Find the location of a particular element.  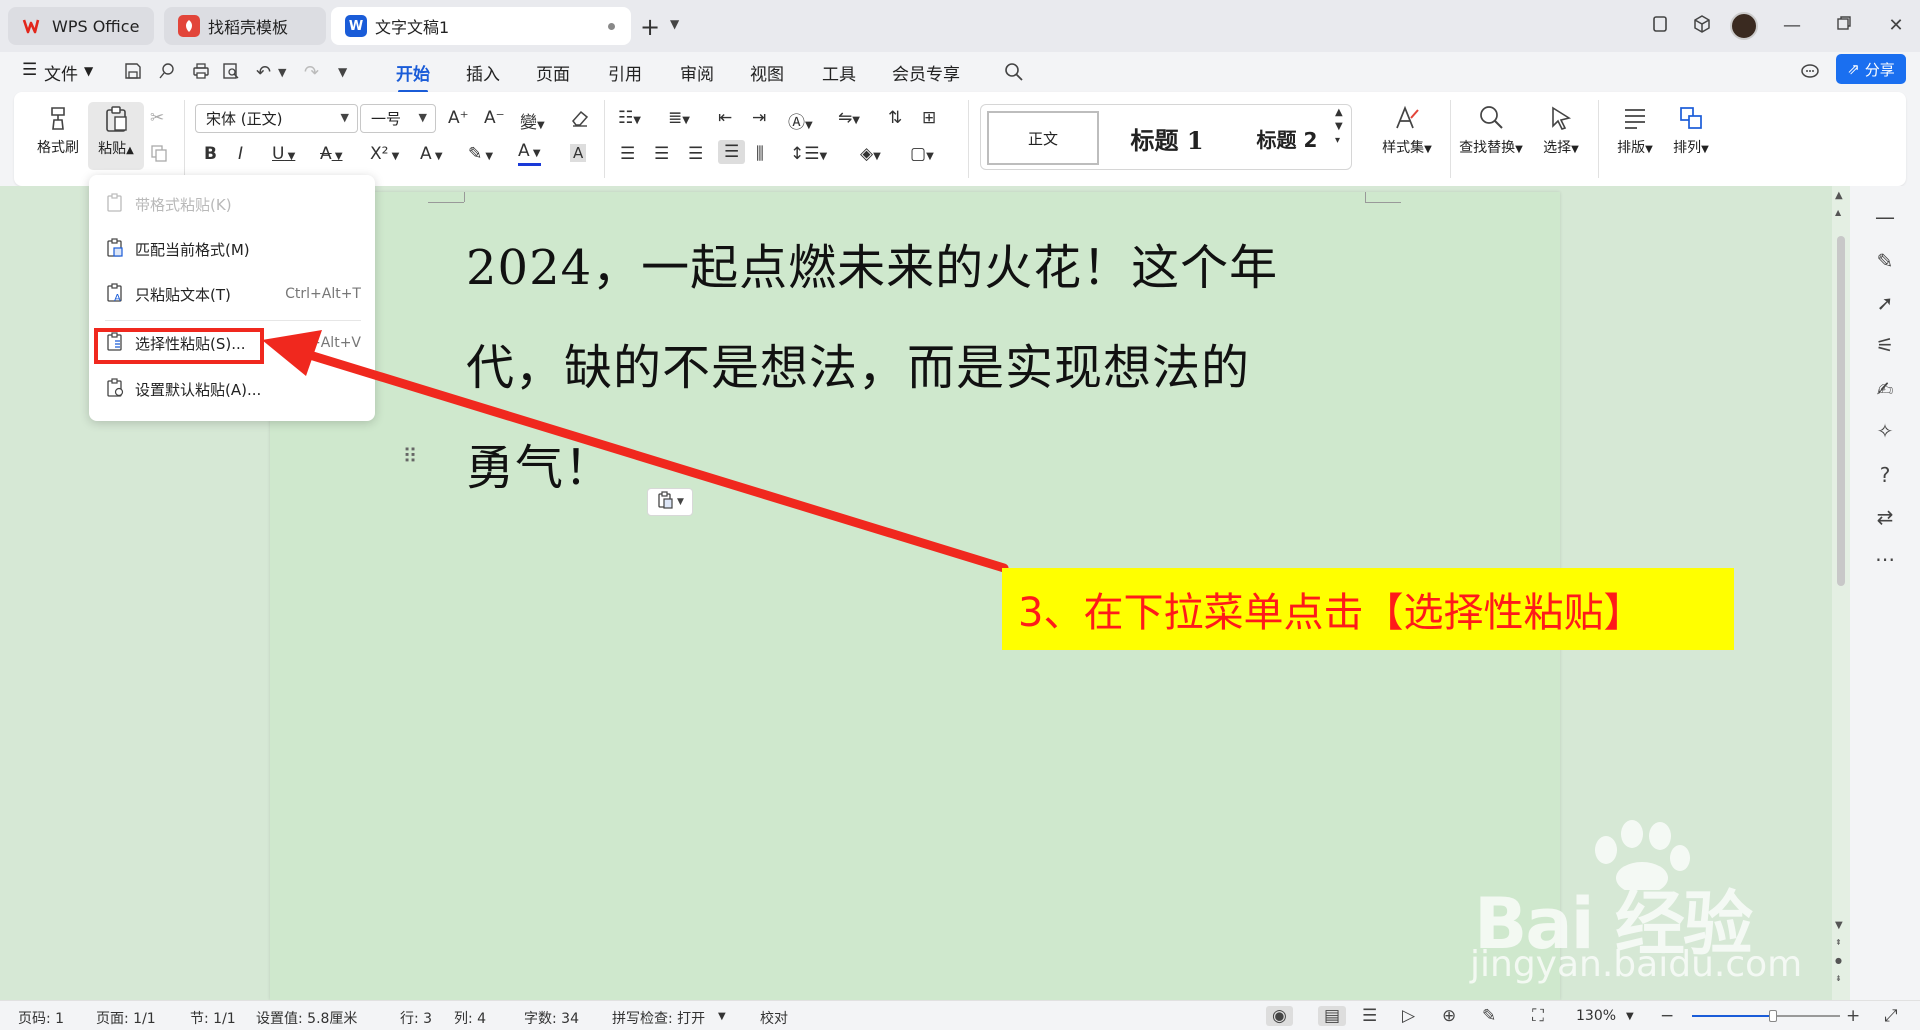

fullscreen-icon: ⤢ is located at coordinates (1891, 1016).